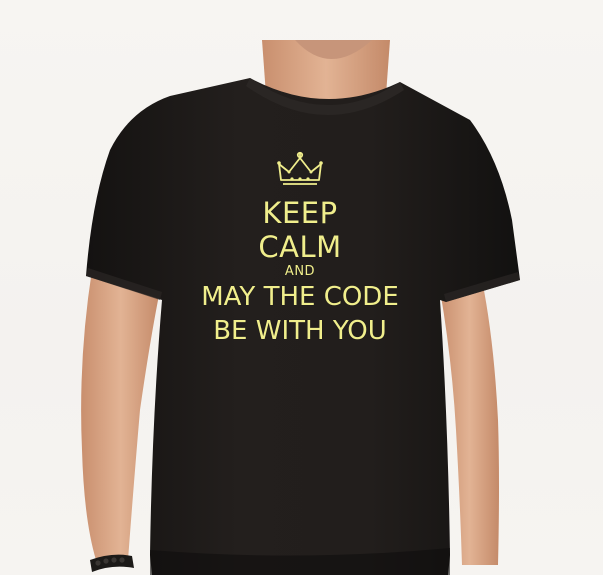 The width and height of the screenshot is (603, 575). What do you see at coordinates (300, 271) in the screenshot?
I see `print-line-and: AND` at bounding box center [300, 271].